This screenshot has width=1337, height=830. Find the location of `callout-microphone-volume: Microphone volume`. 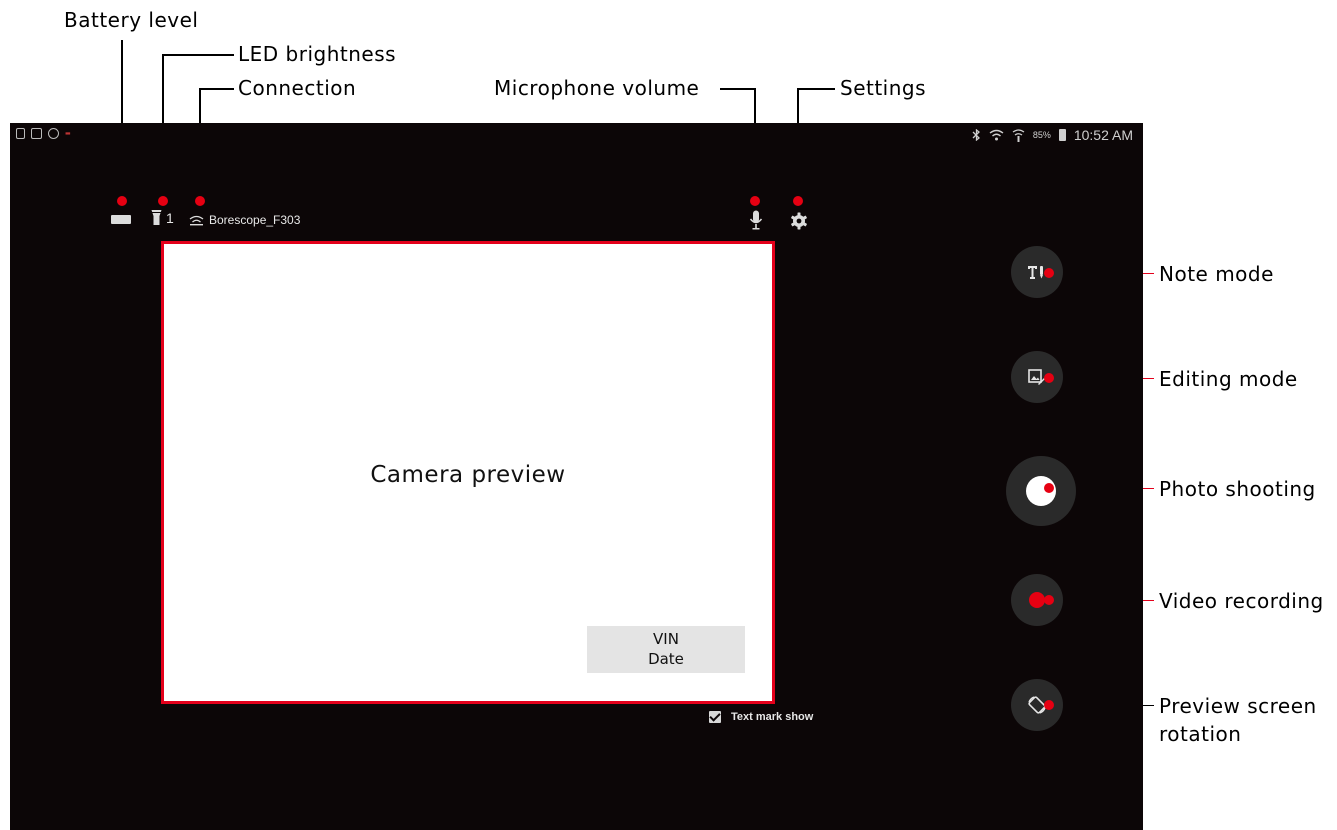

callout-microphone-volume: Microphone volume is located at coordinates (597, 88).